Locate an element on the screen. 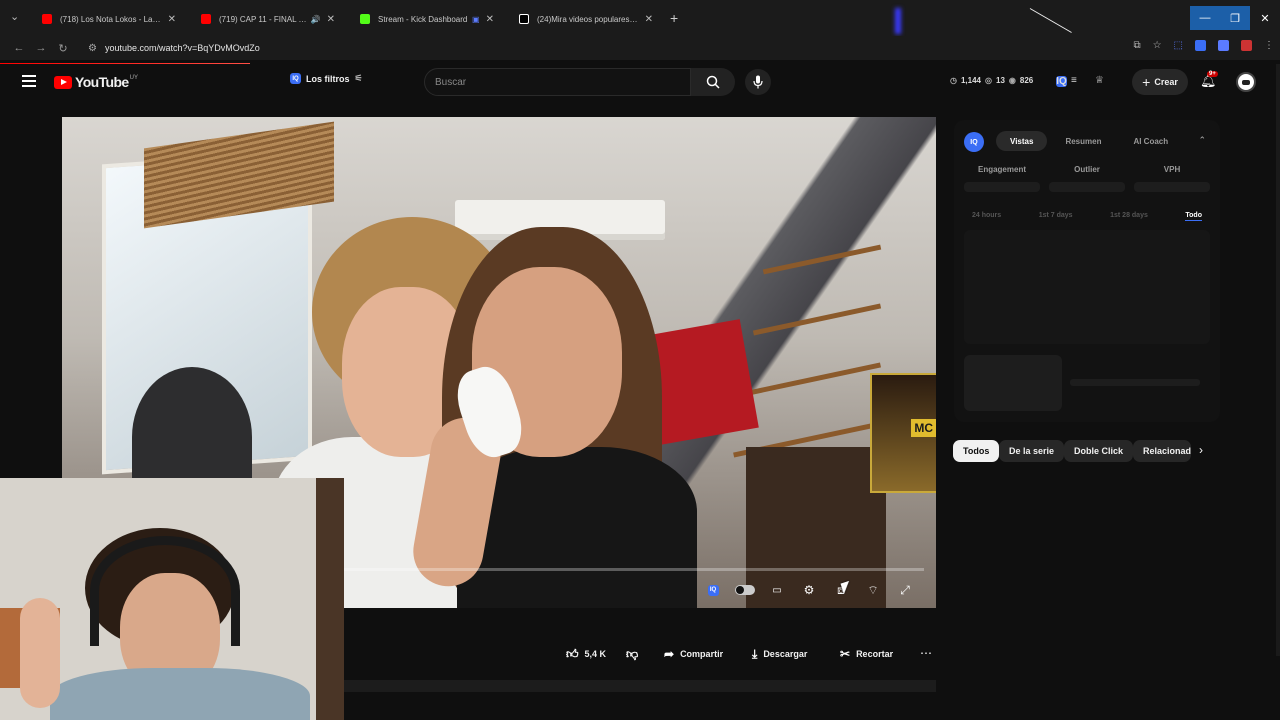  range-first-28-days: 1st 28 days is located at coordinates (1129, 216).